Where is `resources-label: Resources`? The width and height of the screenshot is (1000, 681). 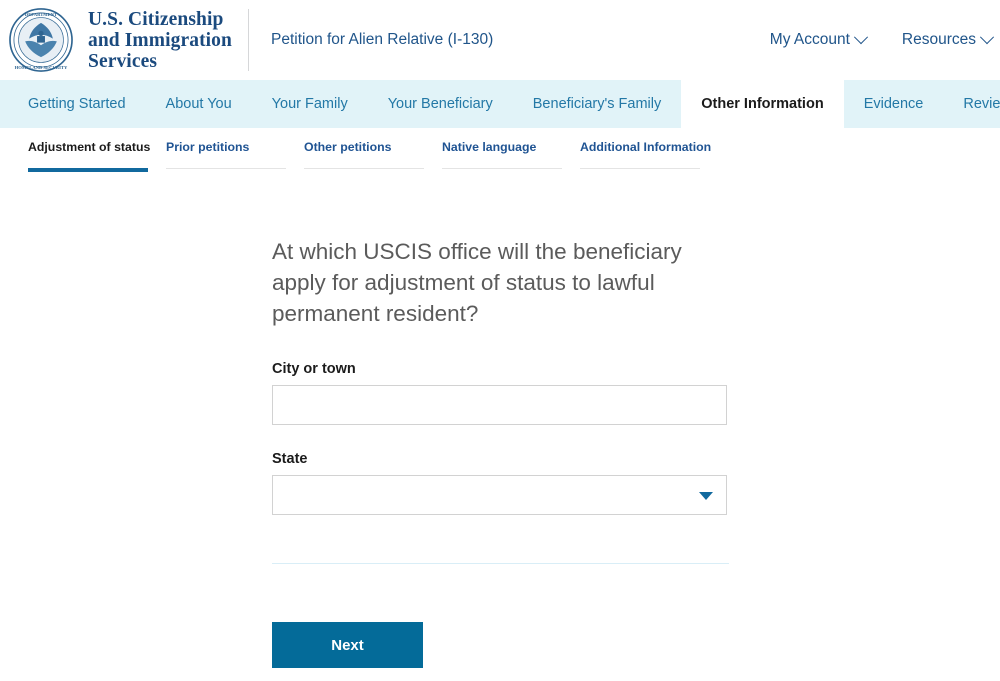
resources-label: Resources is located at coordinates (938, 39).